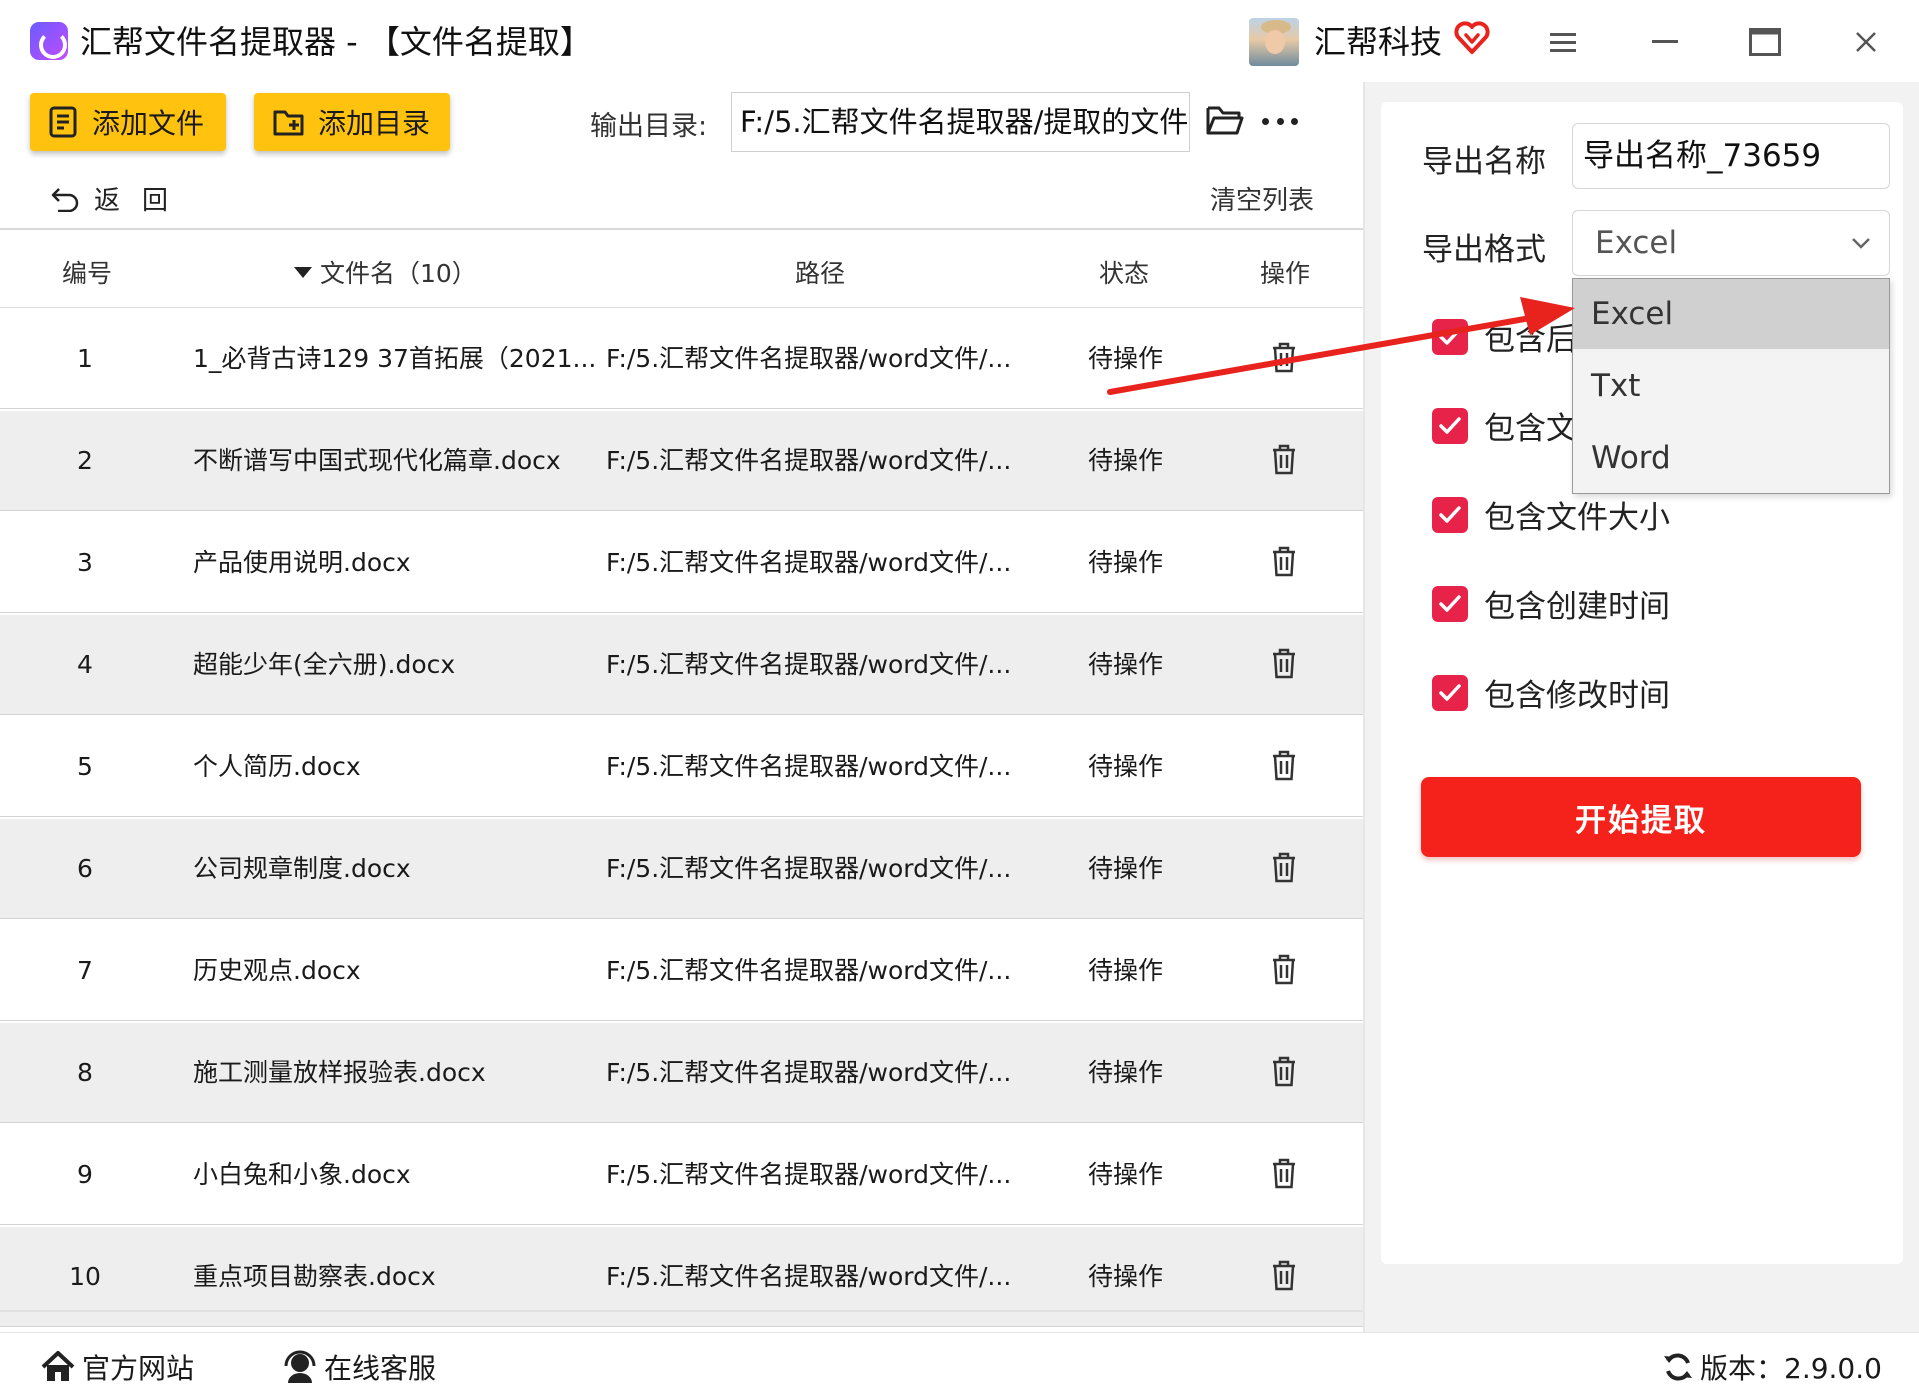  I want to click on header-filename: 文件名（10）, so click(385, 272).